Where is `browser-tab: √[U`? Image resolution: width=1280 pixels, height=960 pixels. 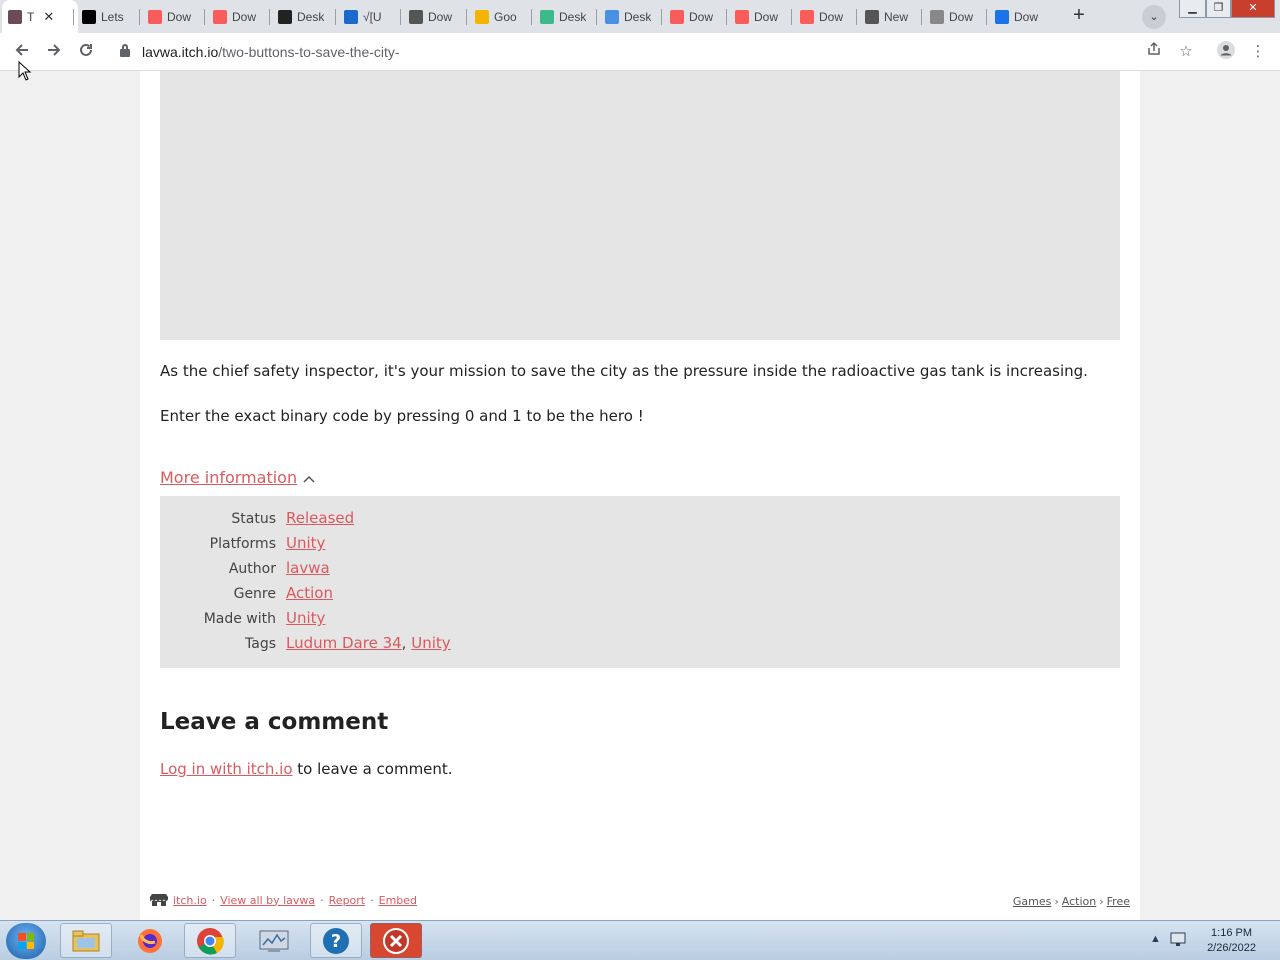 browser-tab: √[U is located at coordinates (369, 16).